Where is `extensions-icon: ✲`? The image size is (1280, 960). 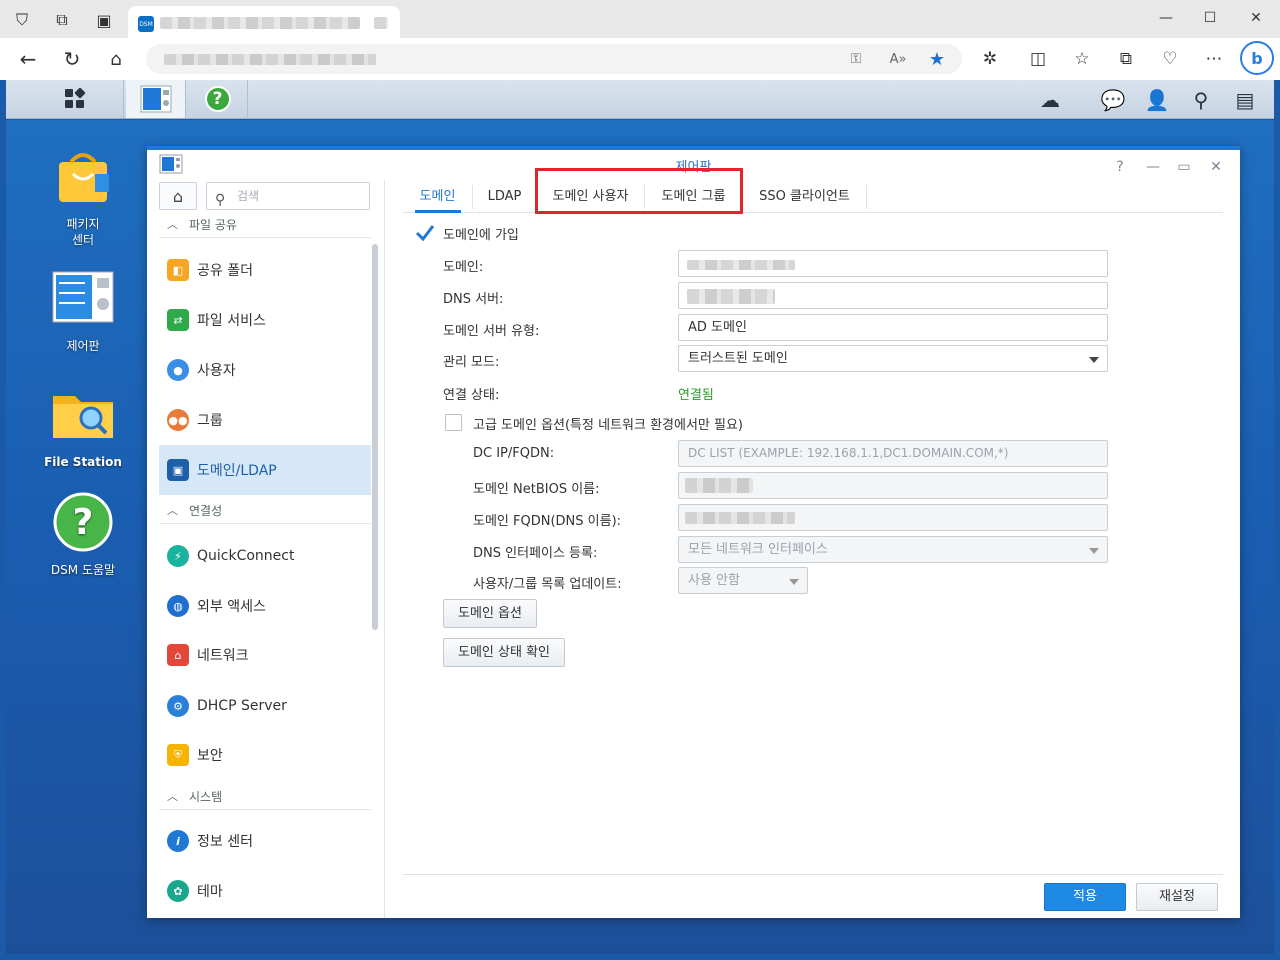
extensions-icon: ✲ is located at coordinates (990, 59).